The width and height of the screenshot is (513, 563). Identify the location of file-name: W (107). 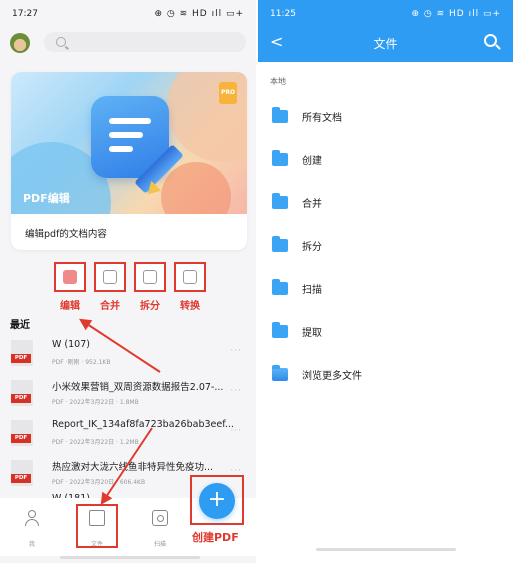
(71, 344).